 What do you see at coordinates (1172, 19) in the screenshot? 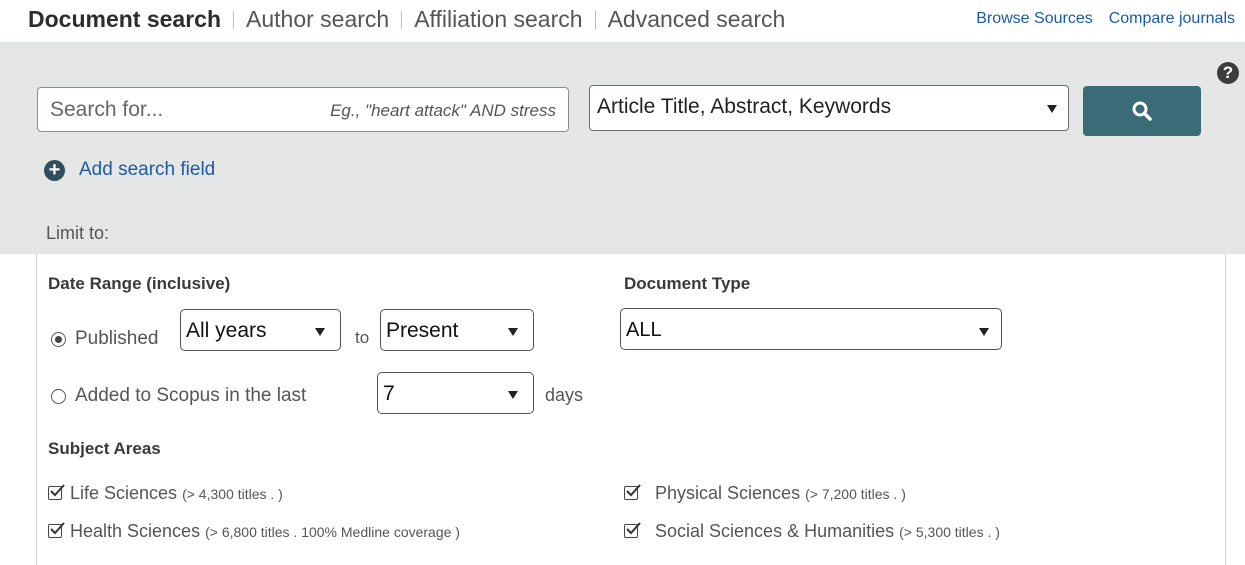
I see `compare-journals-link: Compare journals` at bounding box center [1172, 19].